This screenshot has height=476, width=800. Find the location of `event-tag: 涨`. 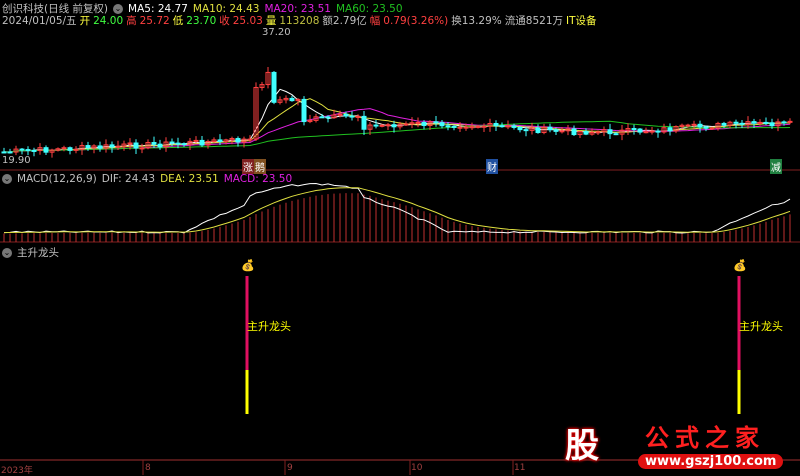

event-tag: 涨 is located at coordinates (248, 166).